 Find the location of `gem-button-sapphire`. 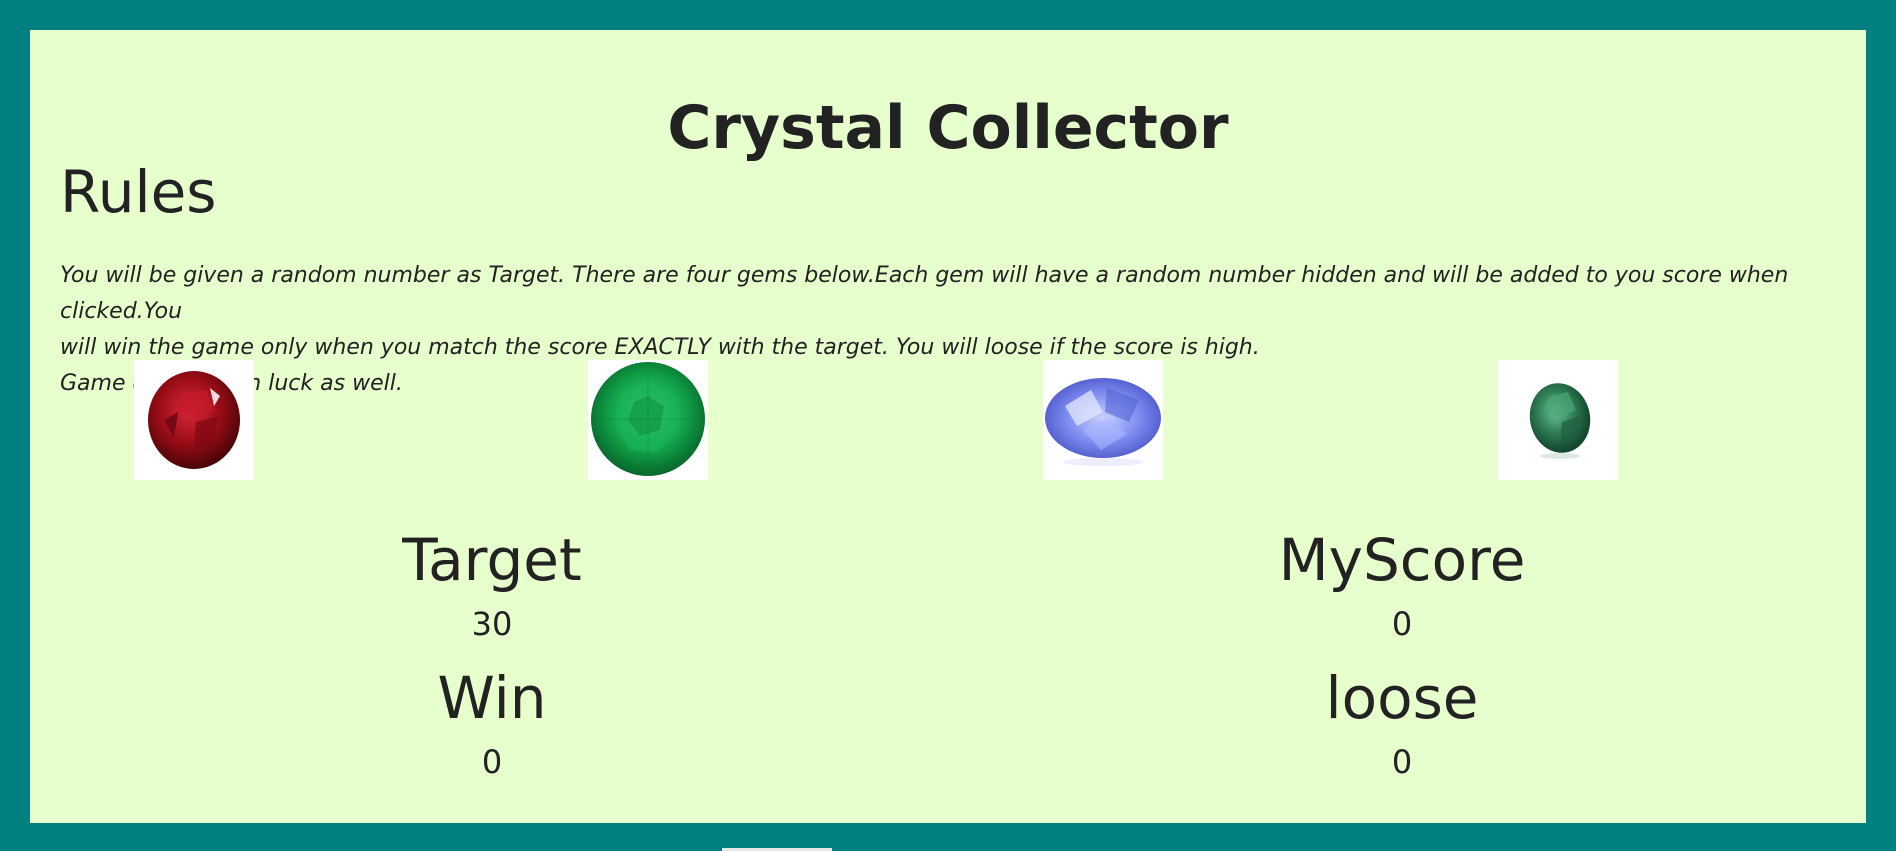

gem-button-sapphire is located at coordinates (1103, 420).